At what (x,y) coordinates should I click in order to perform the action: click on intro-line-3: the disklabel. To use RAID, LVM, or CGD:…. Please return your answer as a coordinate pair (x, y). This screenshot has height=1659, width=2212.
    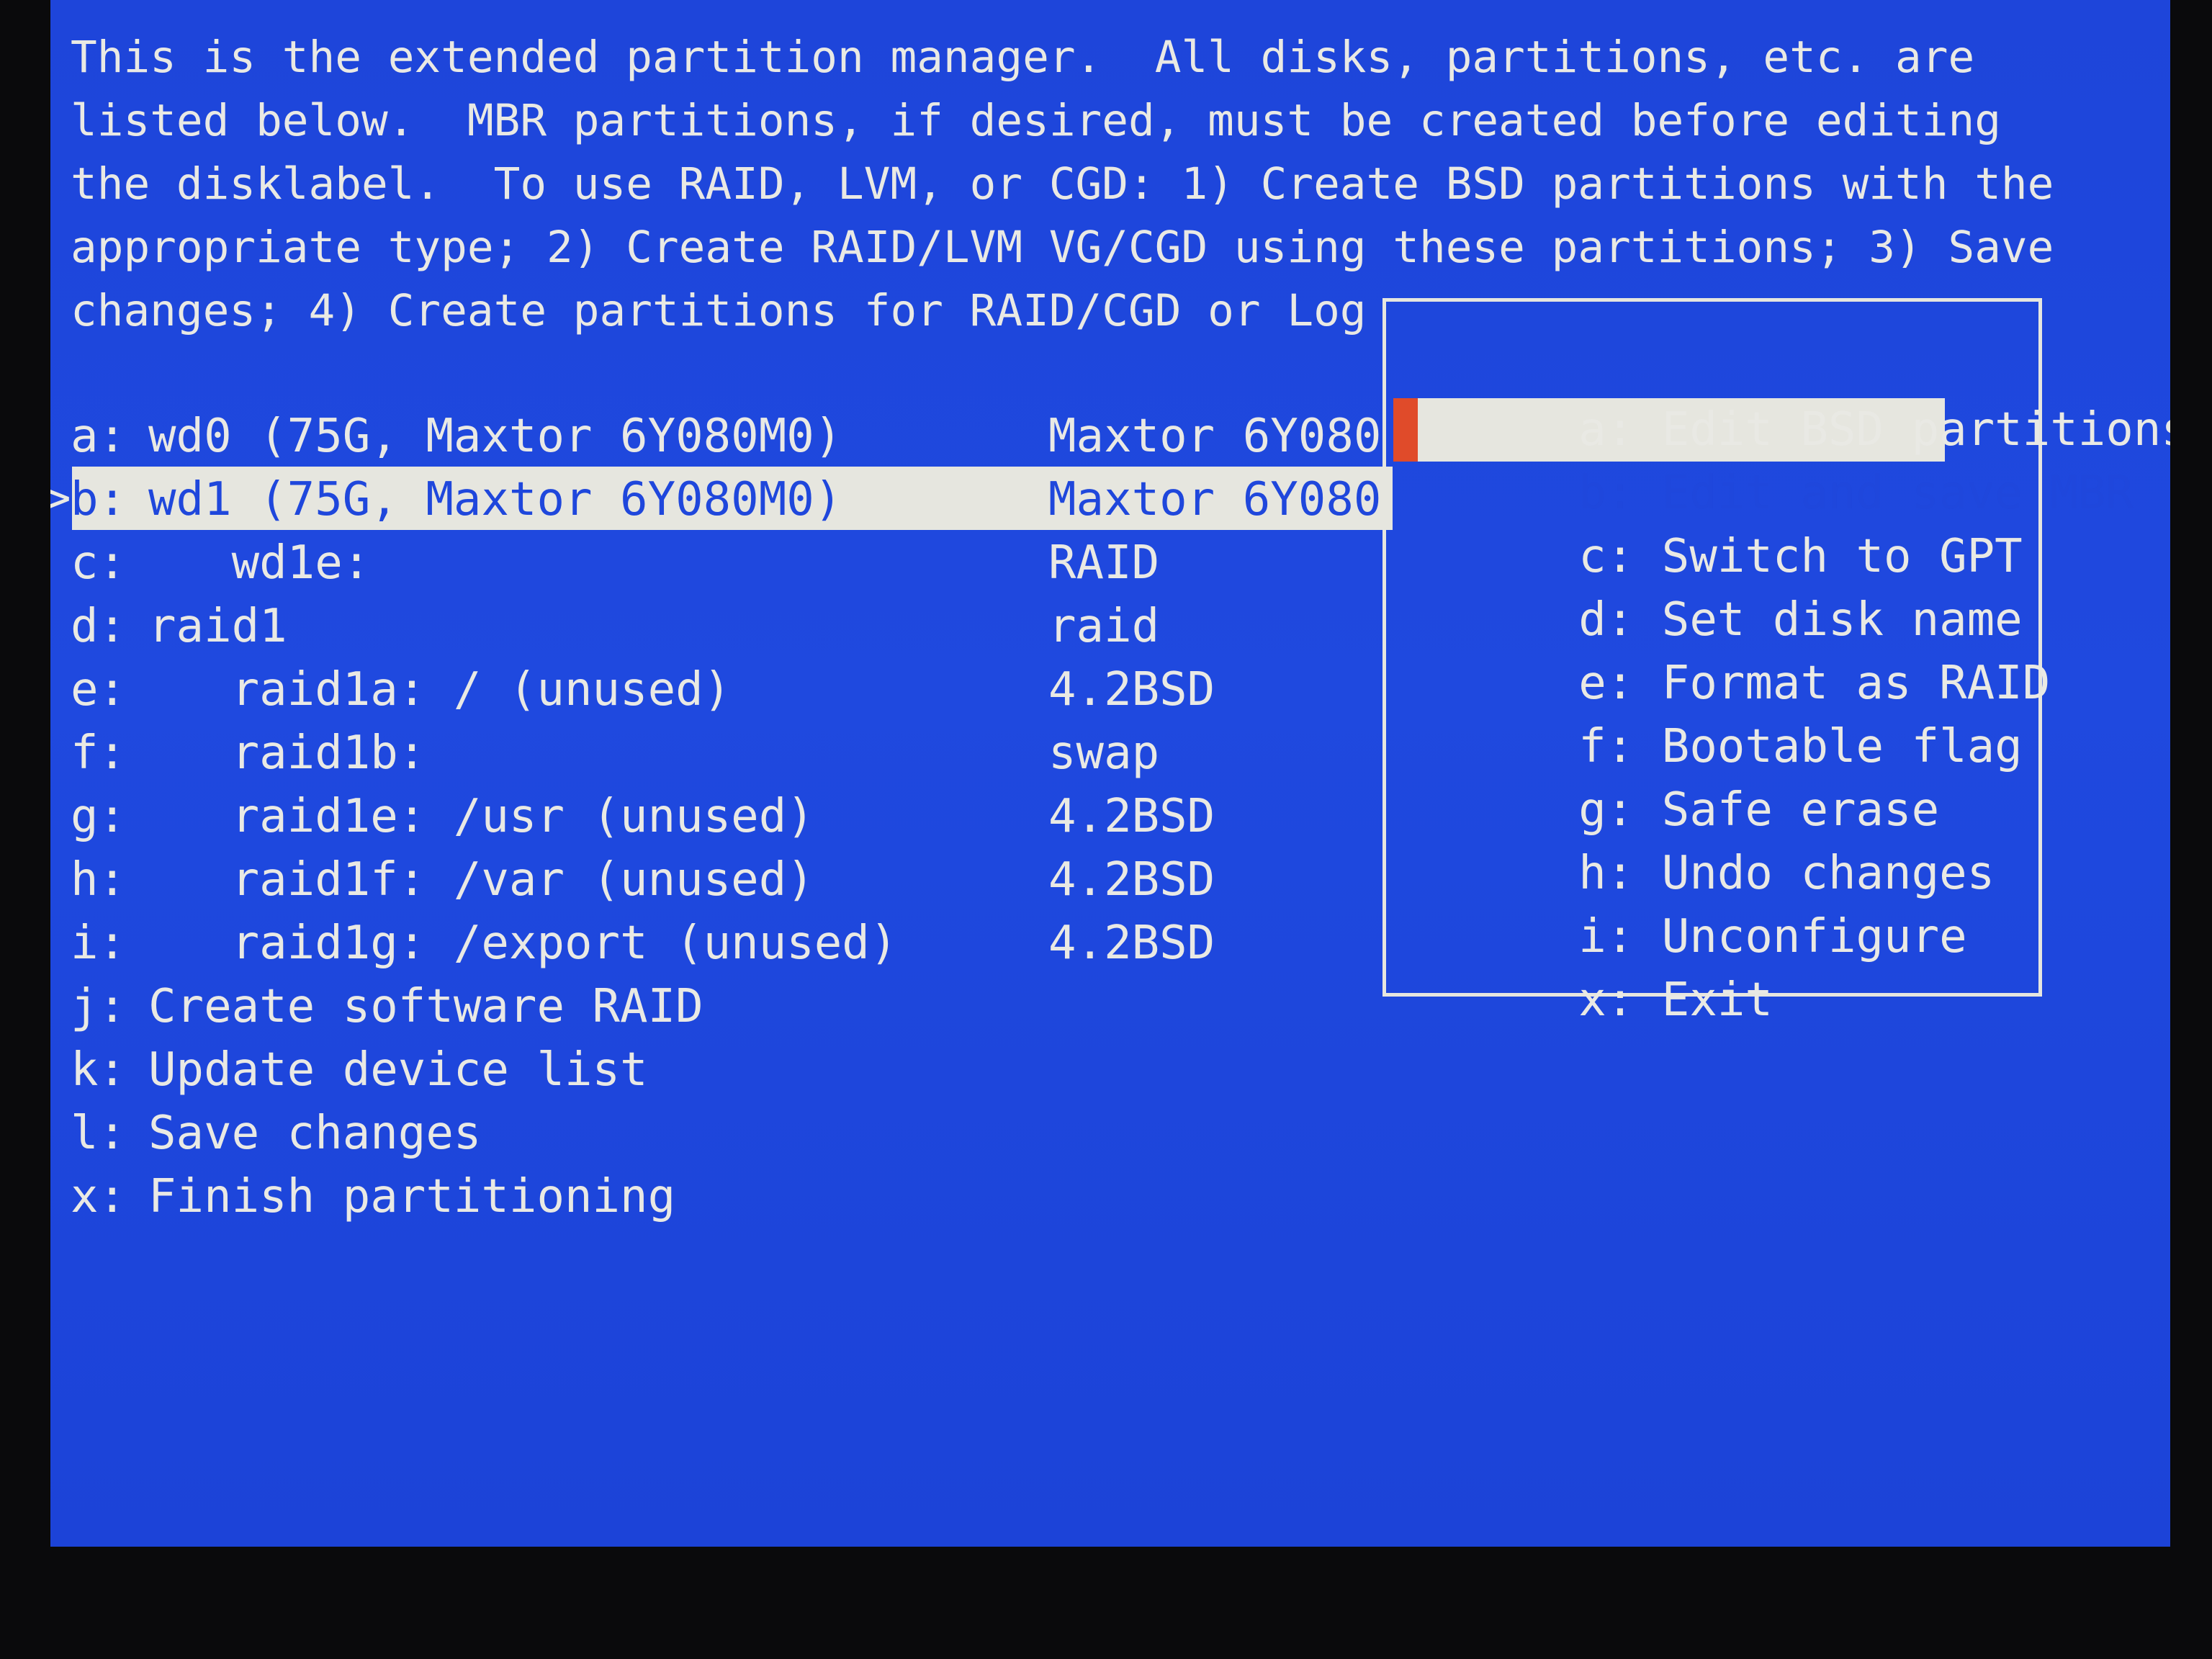
    Looking at the image, I should click on (1062, 184).